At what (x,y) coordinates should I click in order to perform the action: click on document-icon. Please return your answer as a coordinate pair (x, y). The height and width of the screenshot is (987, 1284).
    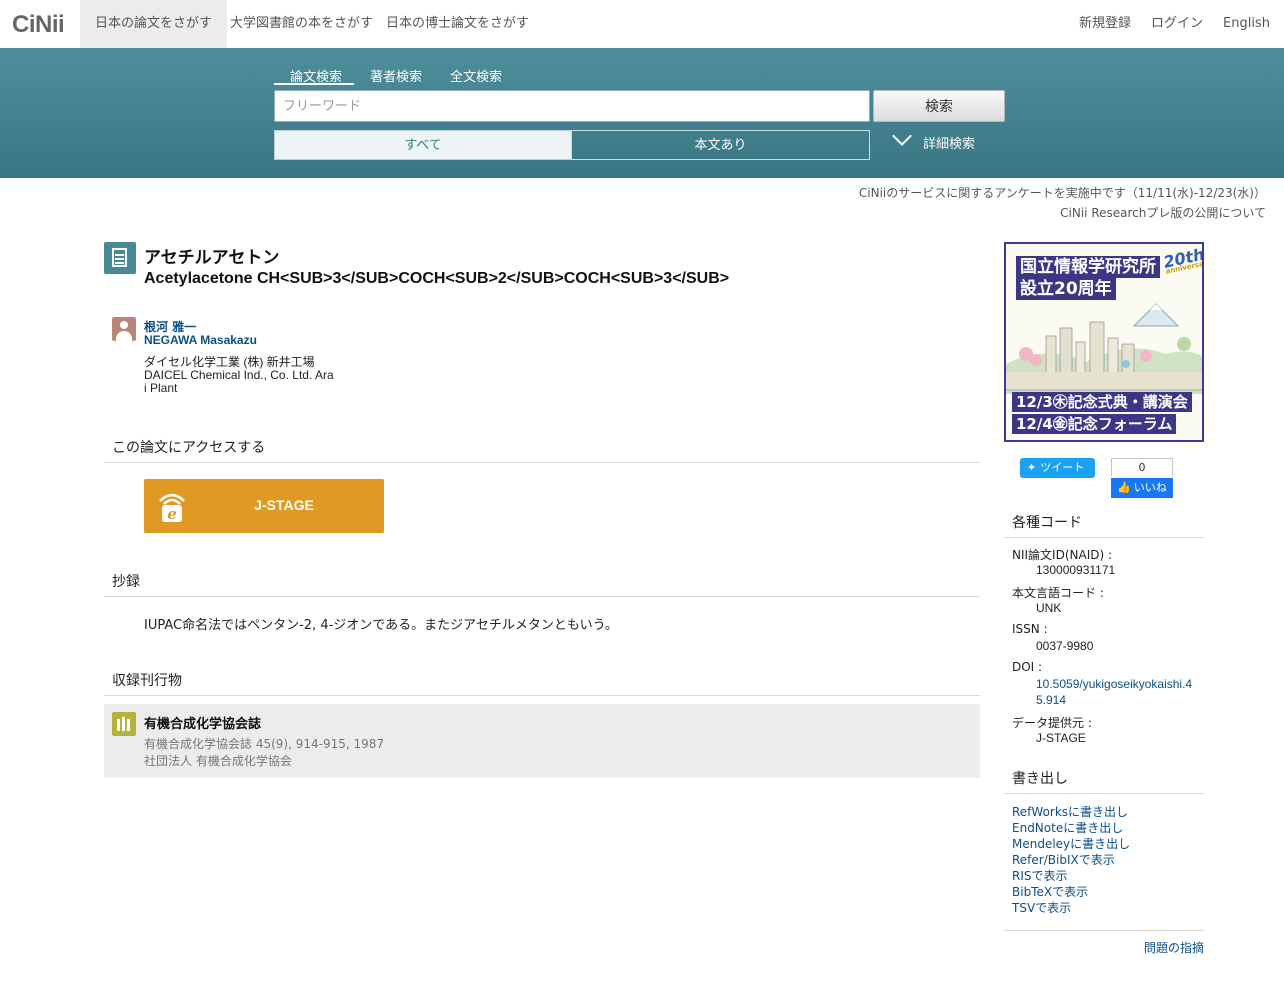
    Looking at the image, I should click on (120, 258).